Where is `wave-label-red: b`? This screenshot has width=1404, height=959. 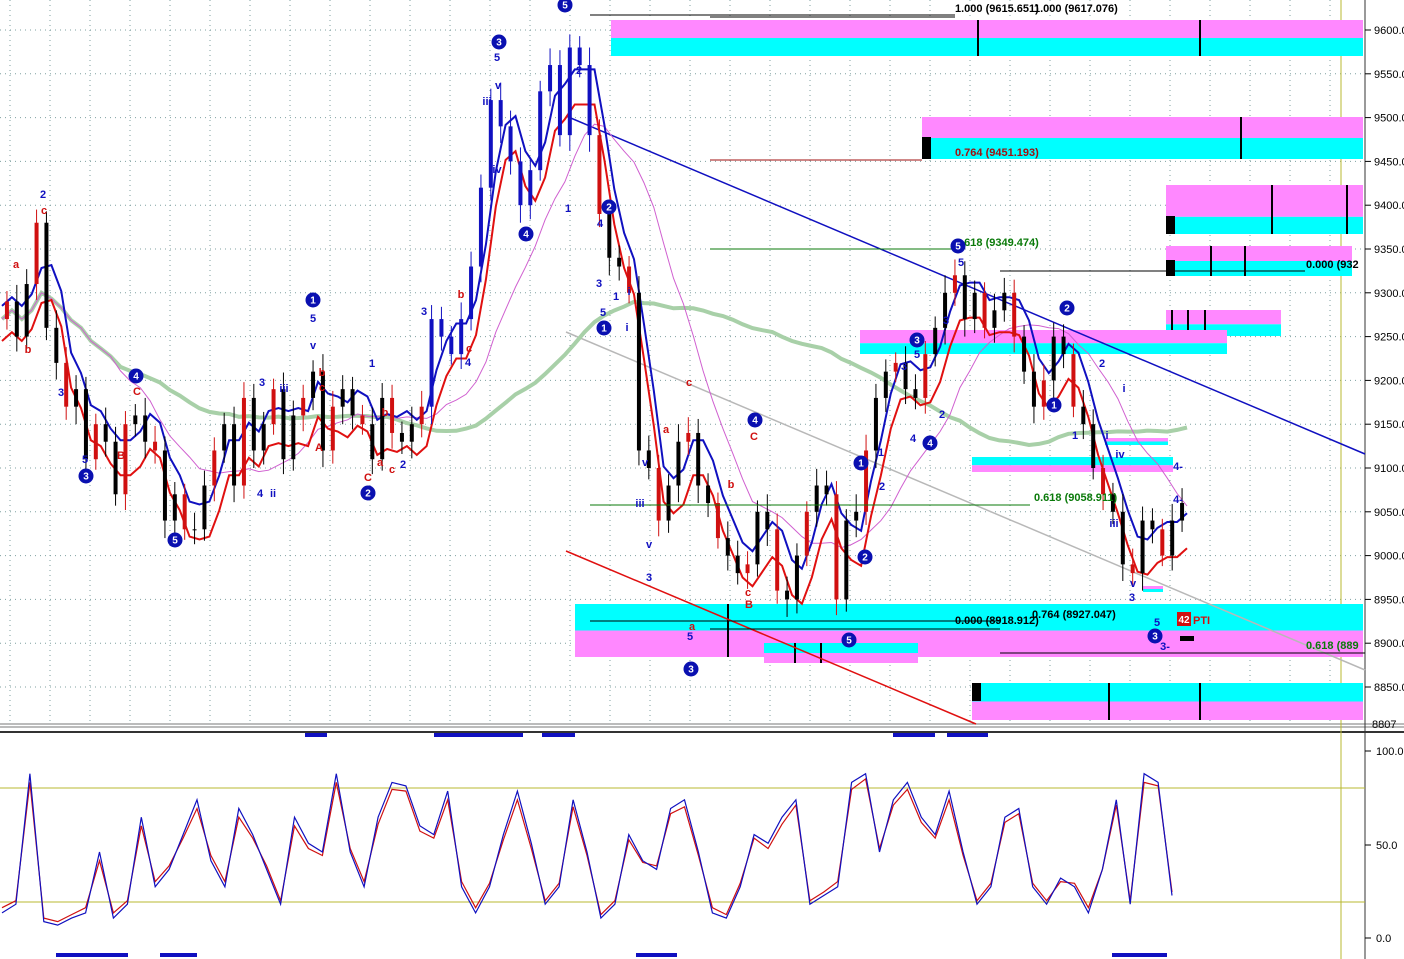
wave-label-red: b is located at coordinates (322, 373).